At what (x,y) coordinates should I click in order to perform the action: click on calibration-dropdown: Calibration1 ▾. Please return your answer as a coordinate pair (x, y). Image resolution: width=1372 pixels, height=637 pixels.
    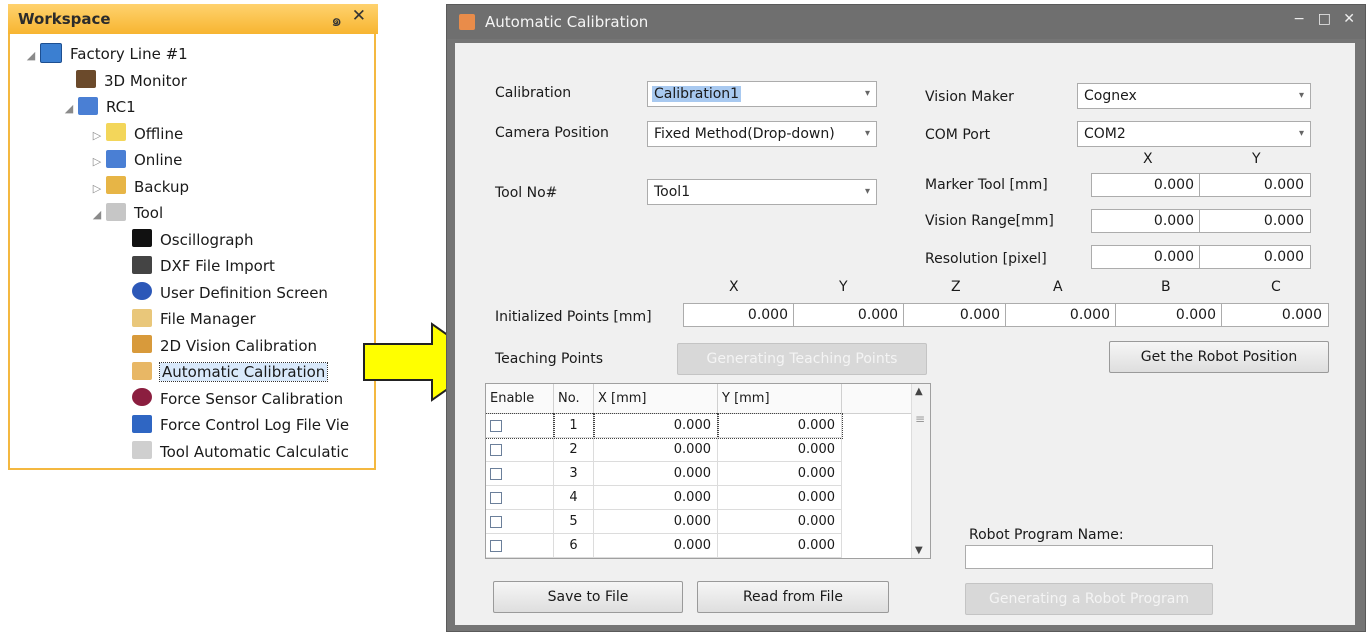
    Looking at the image, I should click on (762, 94).